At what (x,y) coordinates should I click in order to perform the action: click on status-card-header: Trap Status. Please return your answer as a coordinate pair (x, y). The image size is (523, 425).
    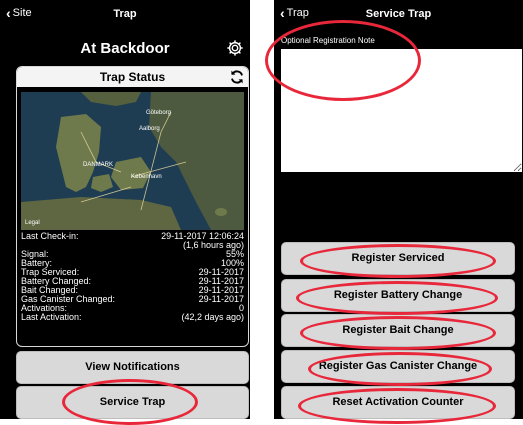
    Looking at the image, I should click on (132, 77).